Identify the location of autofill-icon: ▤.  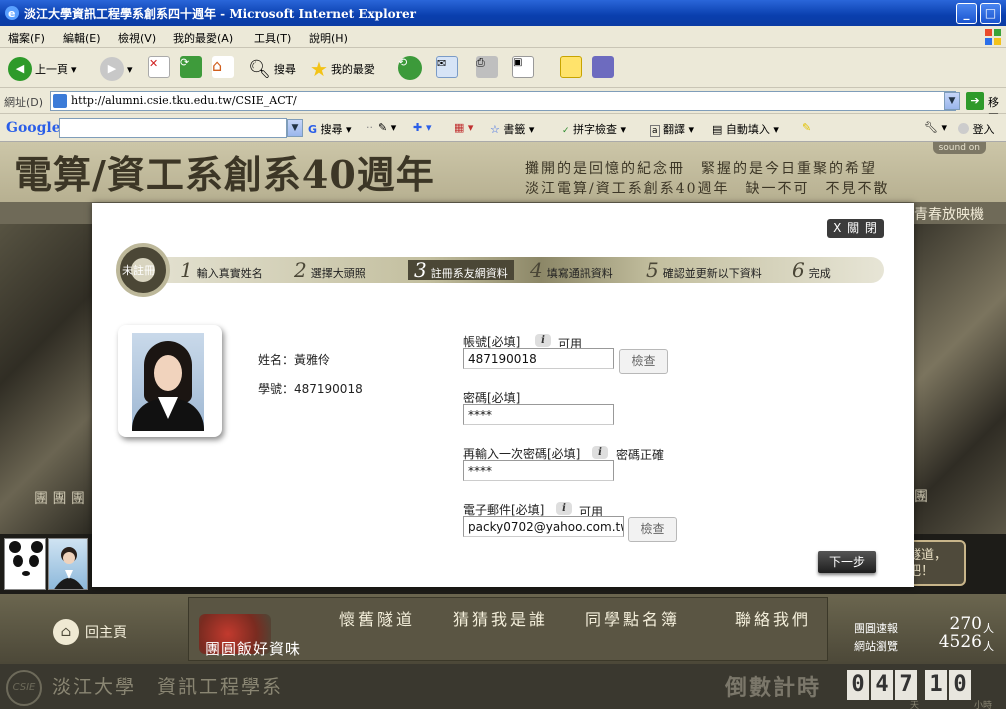
(717, 129).